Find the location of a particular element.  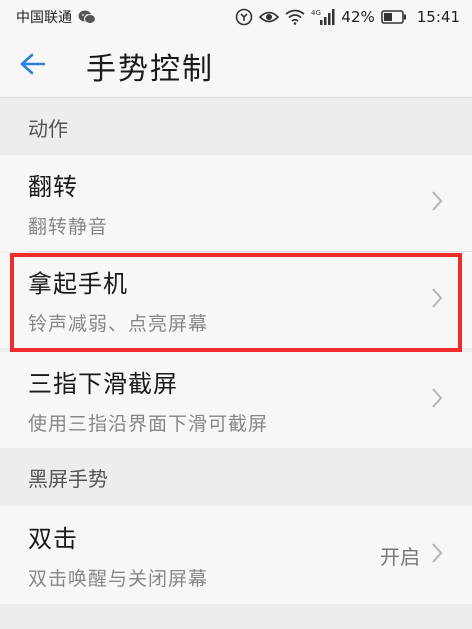

item-subtitle: 使用三指沿界面下滑可截屏 is located at coordinates (148, 424).